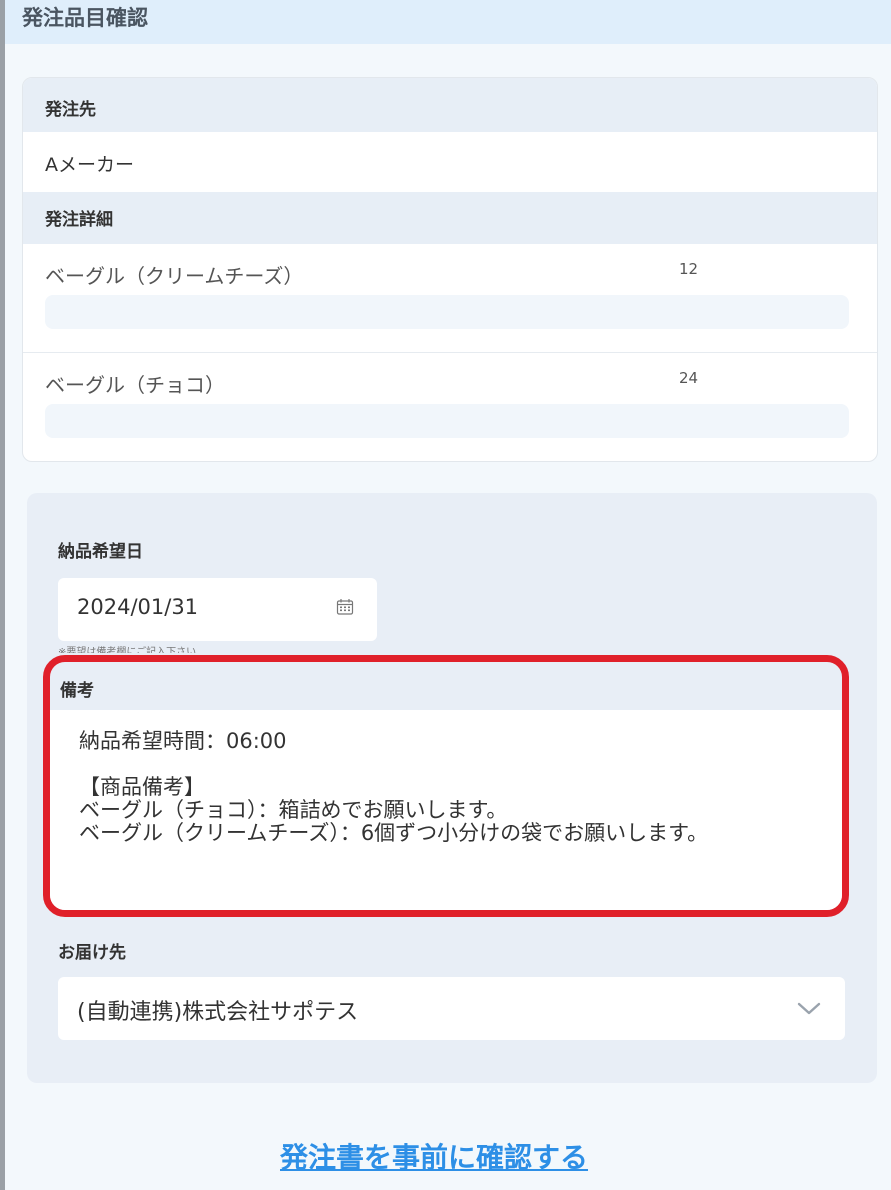  I want to click on details-section-header: 発注詳細, so click(450, 218).